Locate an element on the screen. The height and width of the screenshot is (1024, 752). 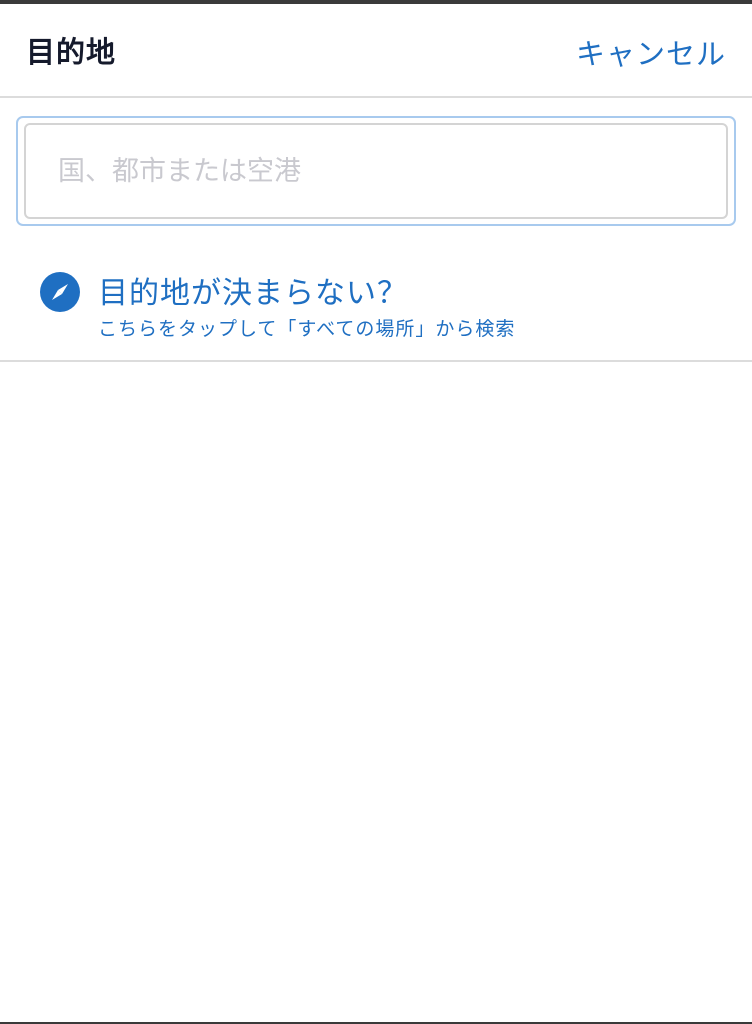
compass-icon is located at coordinates (60, 292).